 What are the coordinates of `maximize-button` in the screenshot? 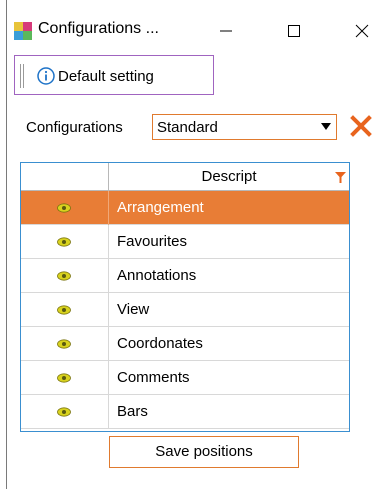 It's located at (294, 31).